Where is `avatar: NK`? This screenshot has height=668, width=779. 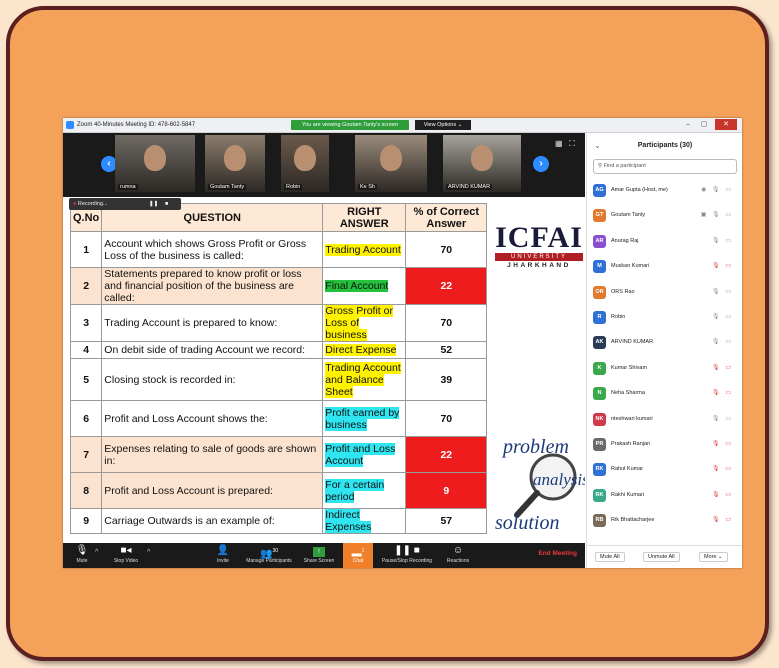 avatar: NK is located at coordinates (599, 419).